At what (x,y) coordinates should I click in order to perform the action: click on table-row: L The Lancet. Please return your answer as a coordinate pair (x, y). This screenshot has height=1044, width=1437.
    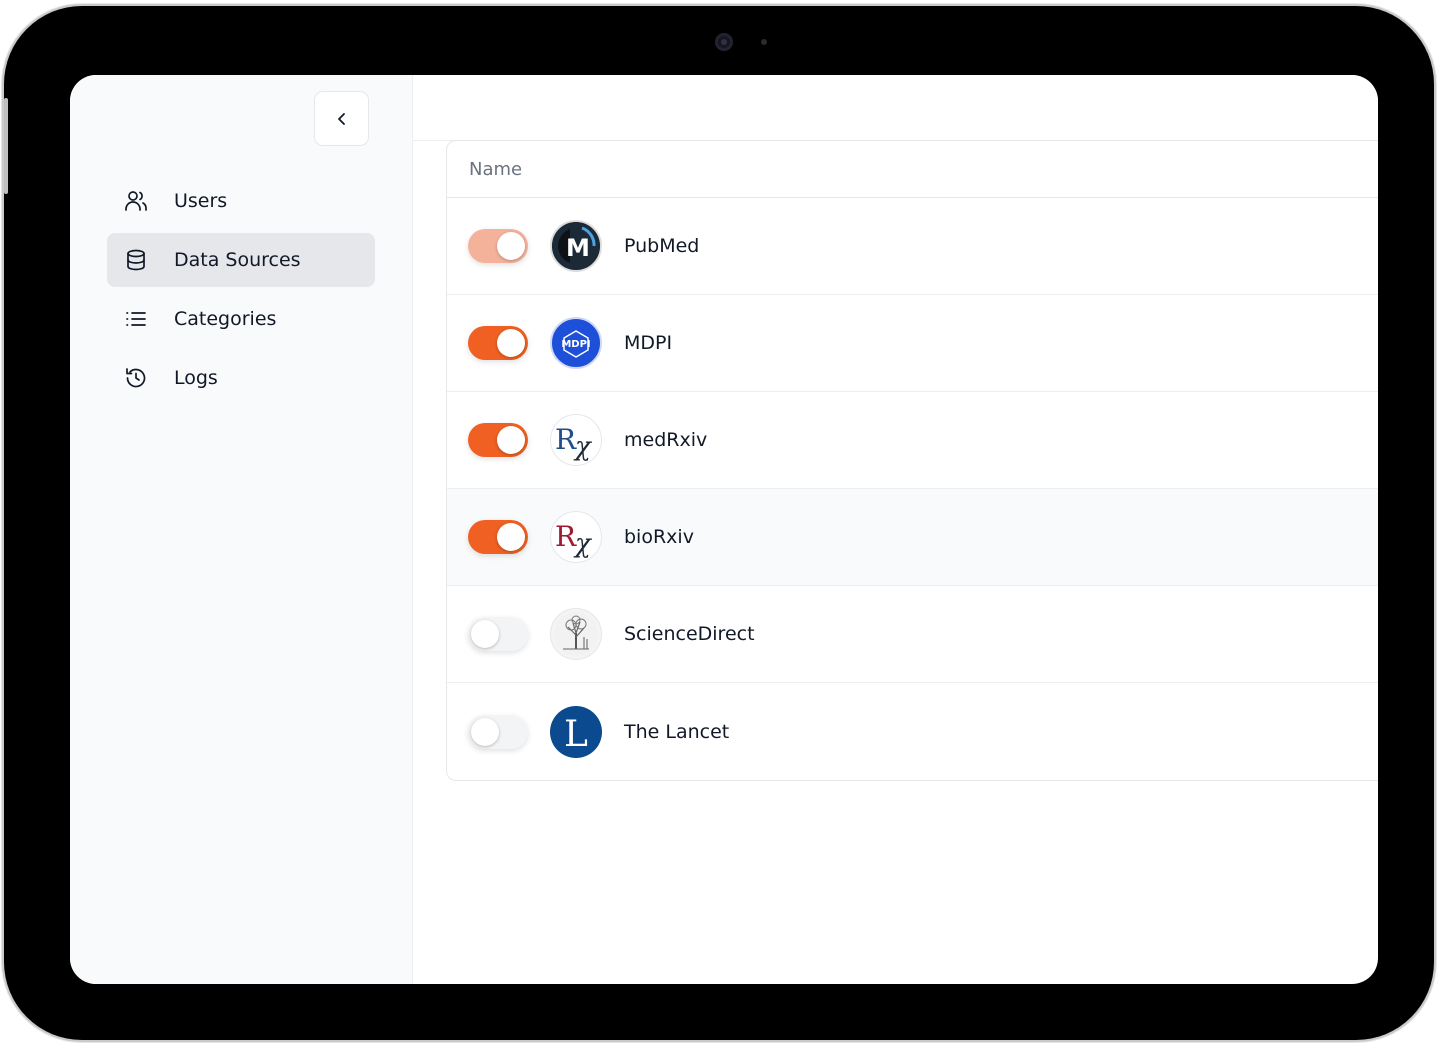
    Looking at the image, I should click on (912, 731).